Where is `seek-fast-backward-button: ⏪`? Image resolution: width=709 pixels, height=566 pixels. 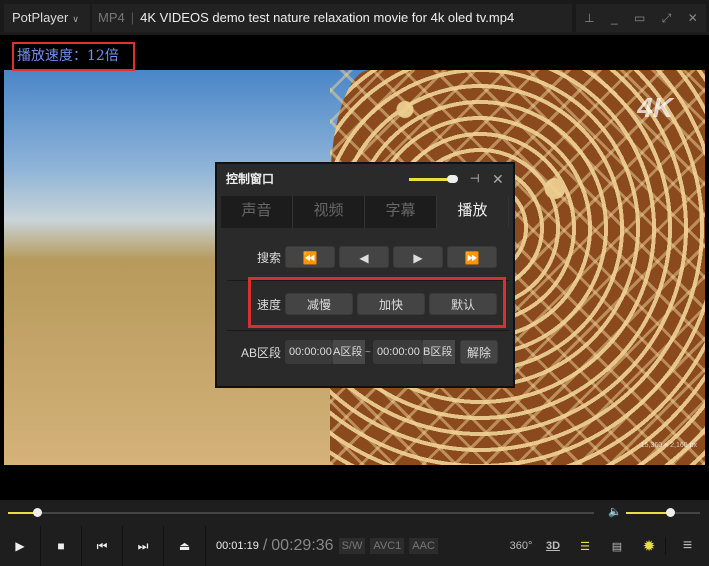 seek-fast-backward-button: ⏪ is located at coordinates (310, 257).